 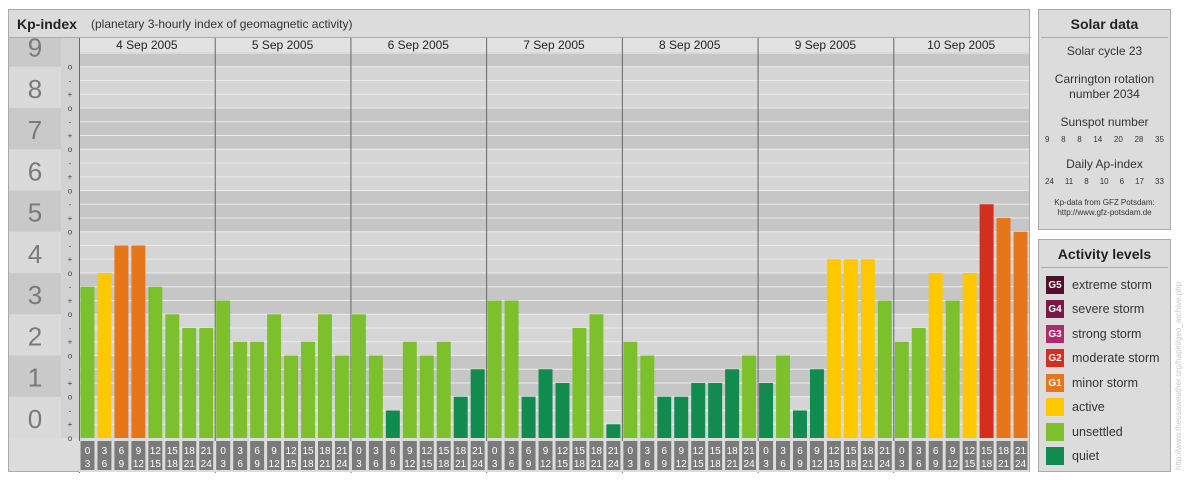 I want to click on level-swatch: G4, so click(x=1055, y=309).